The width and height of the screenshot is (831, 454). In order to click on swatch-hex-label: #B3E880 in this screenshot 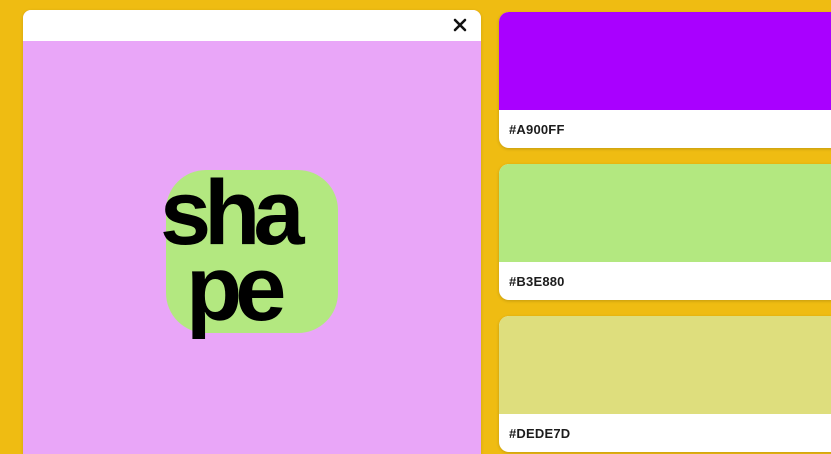, I will do `click(537, 281)`.